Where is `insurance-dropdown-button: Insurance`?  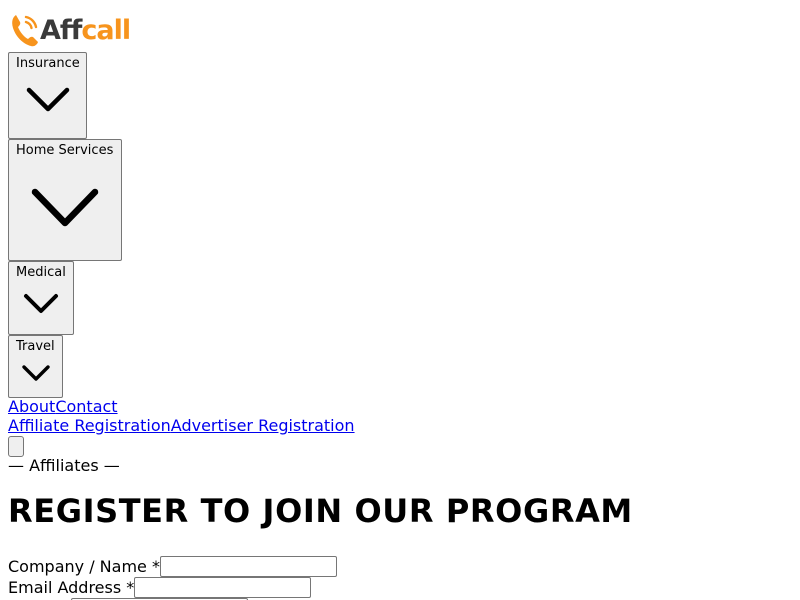
insurance-dropdown-button: Insurance is located at coordinates (47, 95).